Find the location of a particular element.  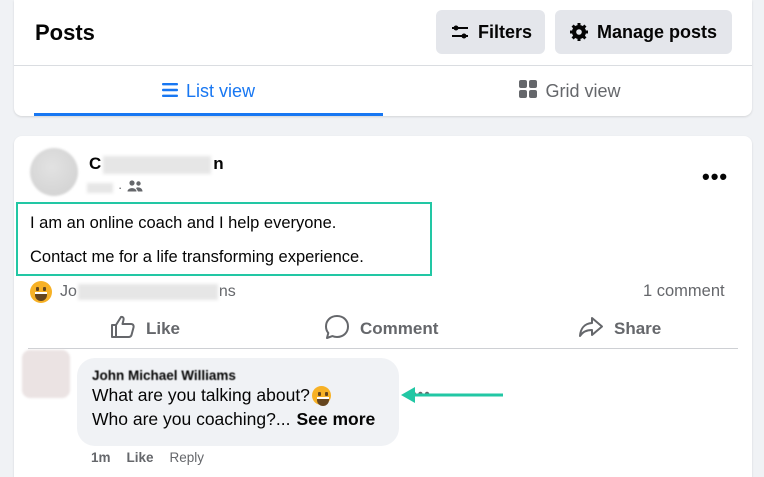

manage-posts-label: Manage posts is located at coordinates (657, 31).